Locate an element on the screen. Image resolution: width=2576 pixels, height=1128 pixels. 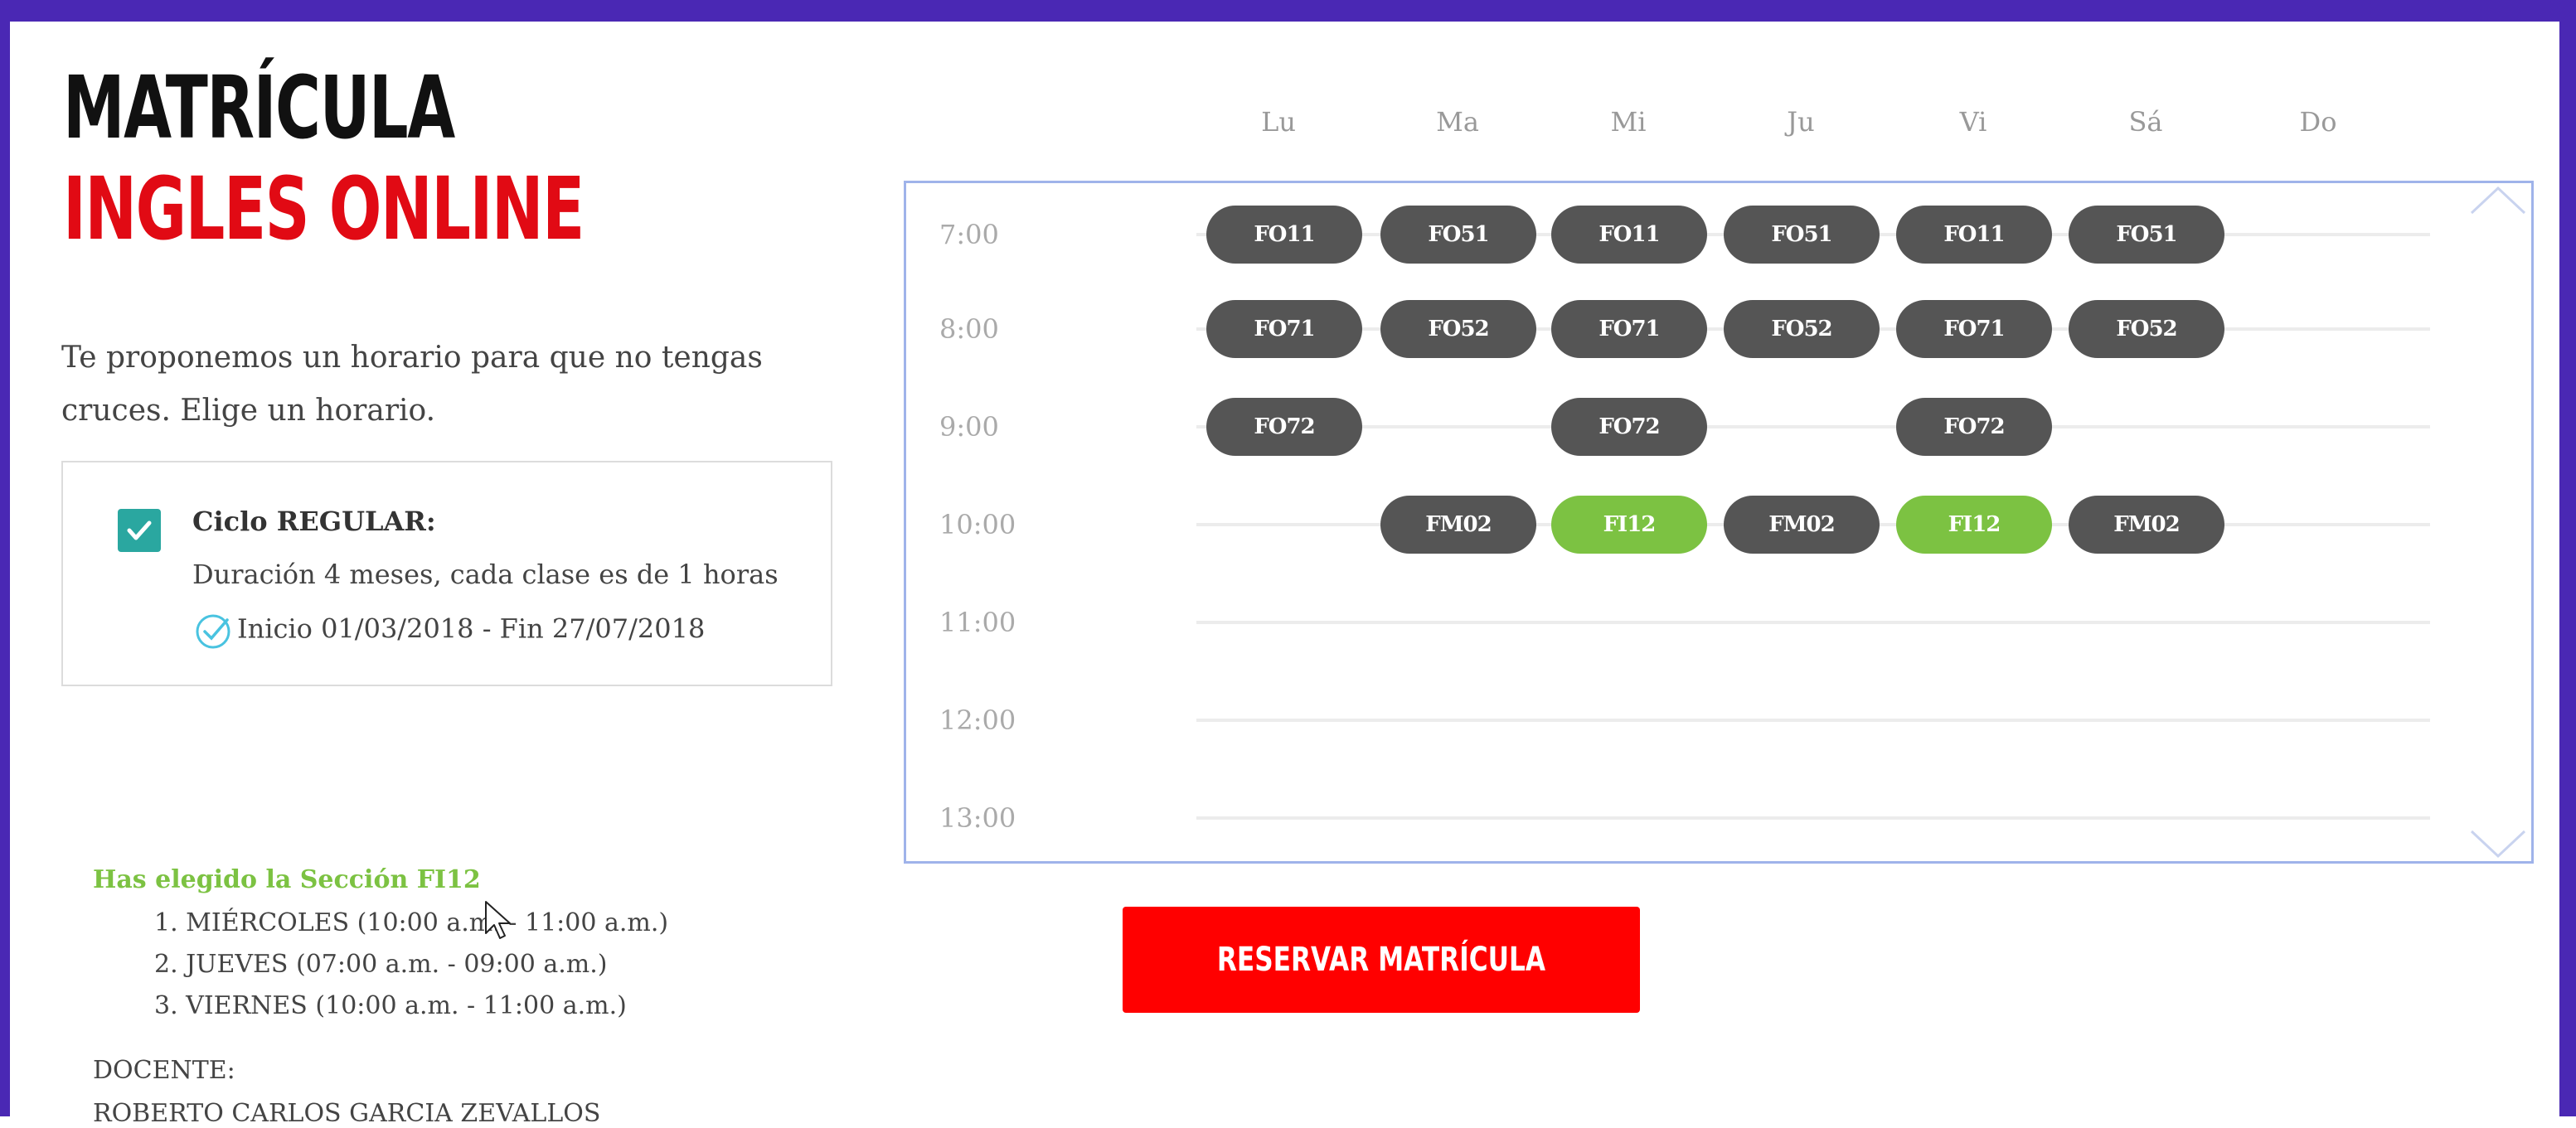
teacher-name: ROBERTO CARLOS GARCIA ZEVALLOS is located at coordinates (347, 1113).